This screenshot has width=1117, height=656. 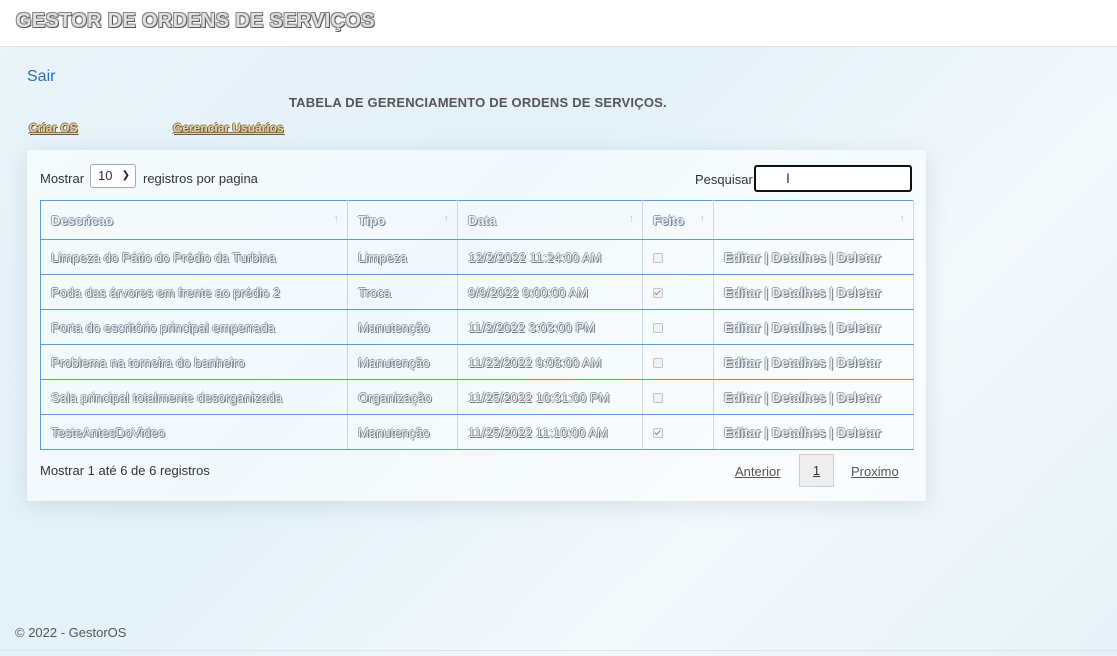 I want to click on cell-tipo: Limpeza, so click(x=402, y=257).